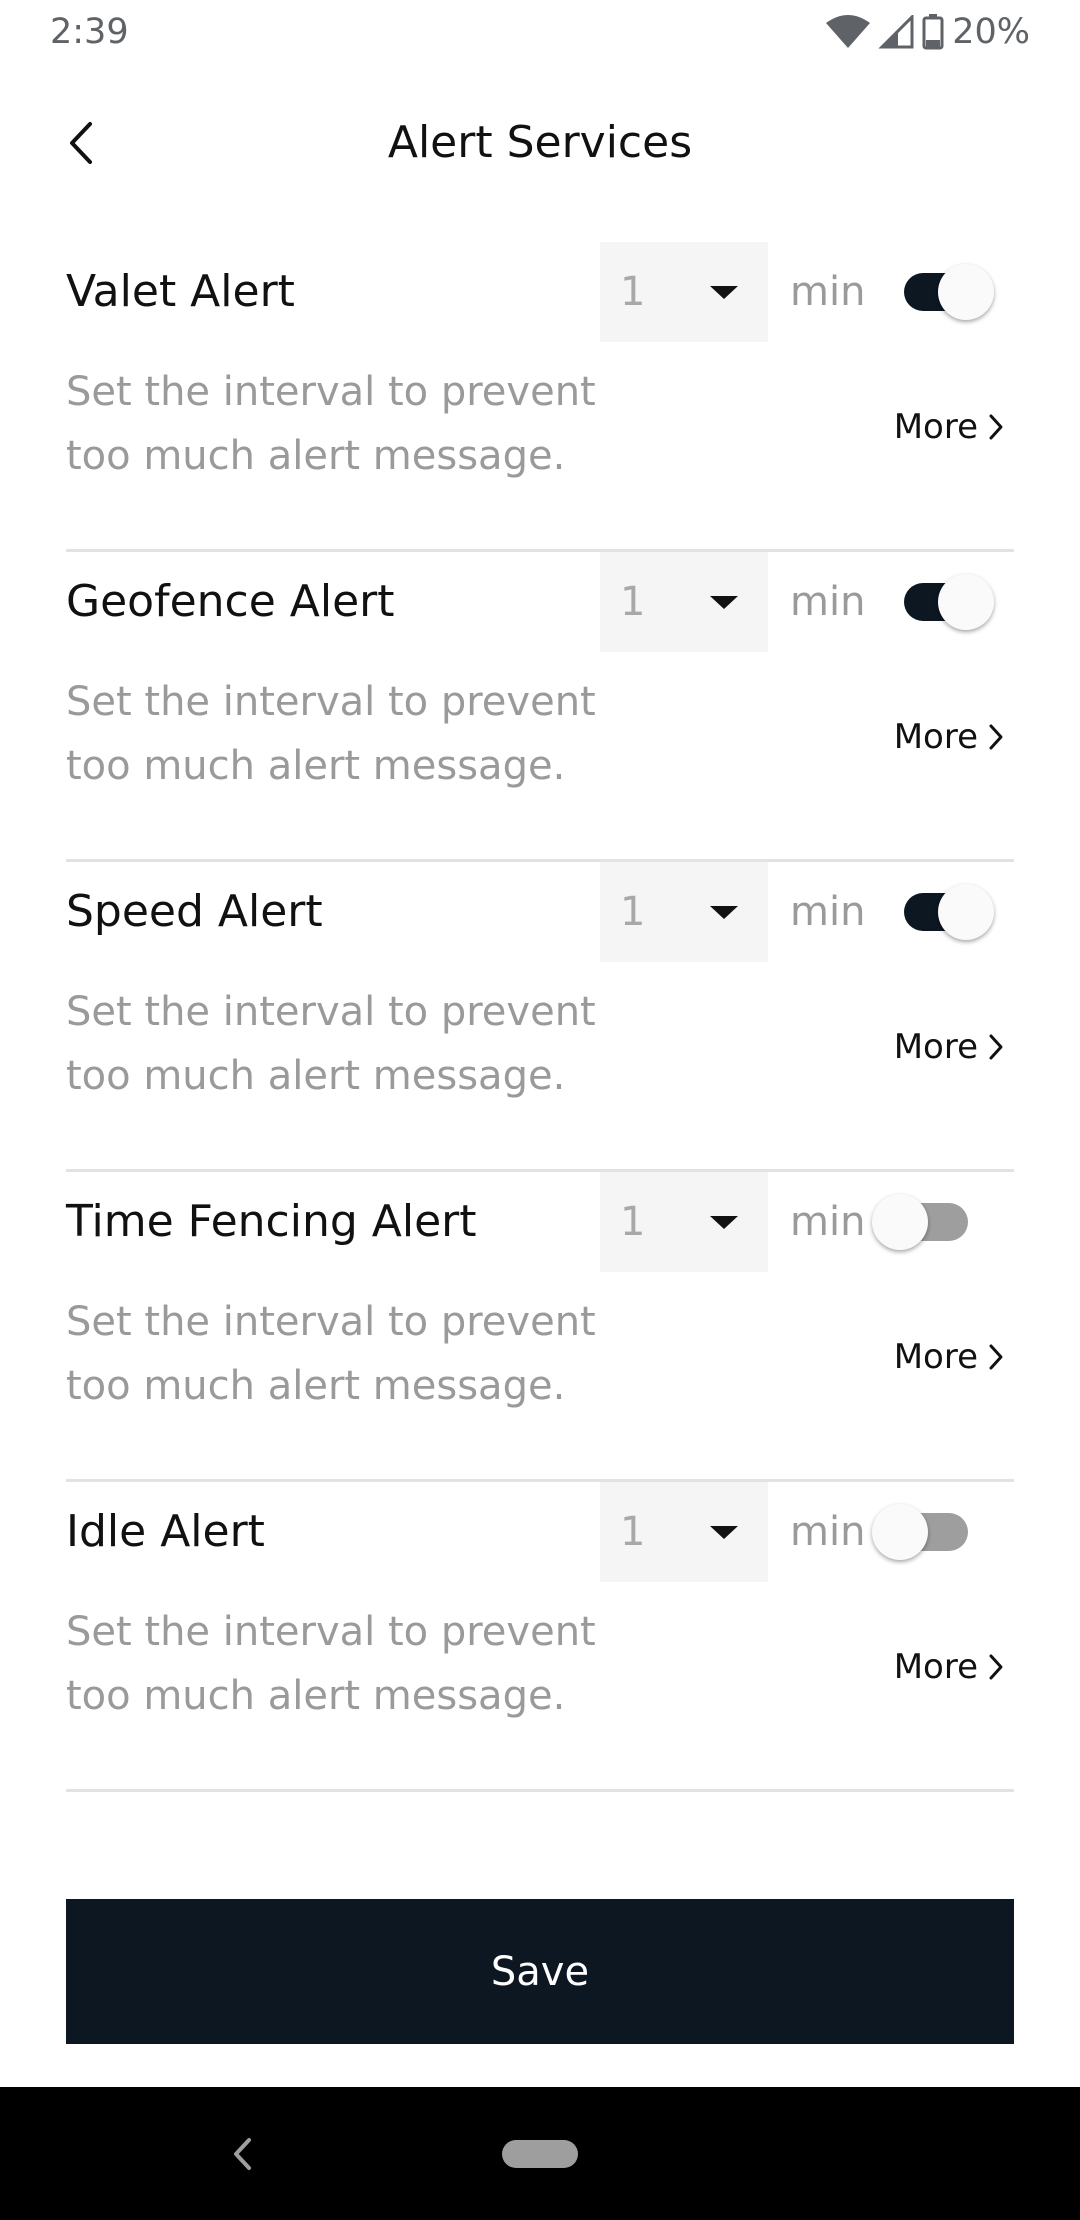 Image resolution: width=1080 pixels, height=2220 pixels. I want to click on system-home-pill, so click(540, 2154).